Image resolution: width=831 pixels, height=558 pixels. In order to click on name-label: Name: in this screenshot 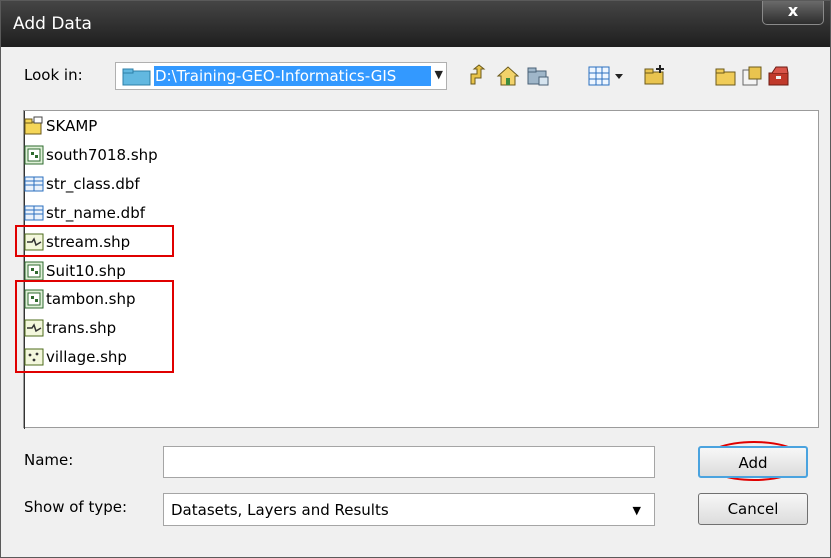, I will do `click(49, 460)`.